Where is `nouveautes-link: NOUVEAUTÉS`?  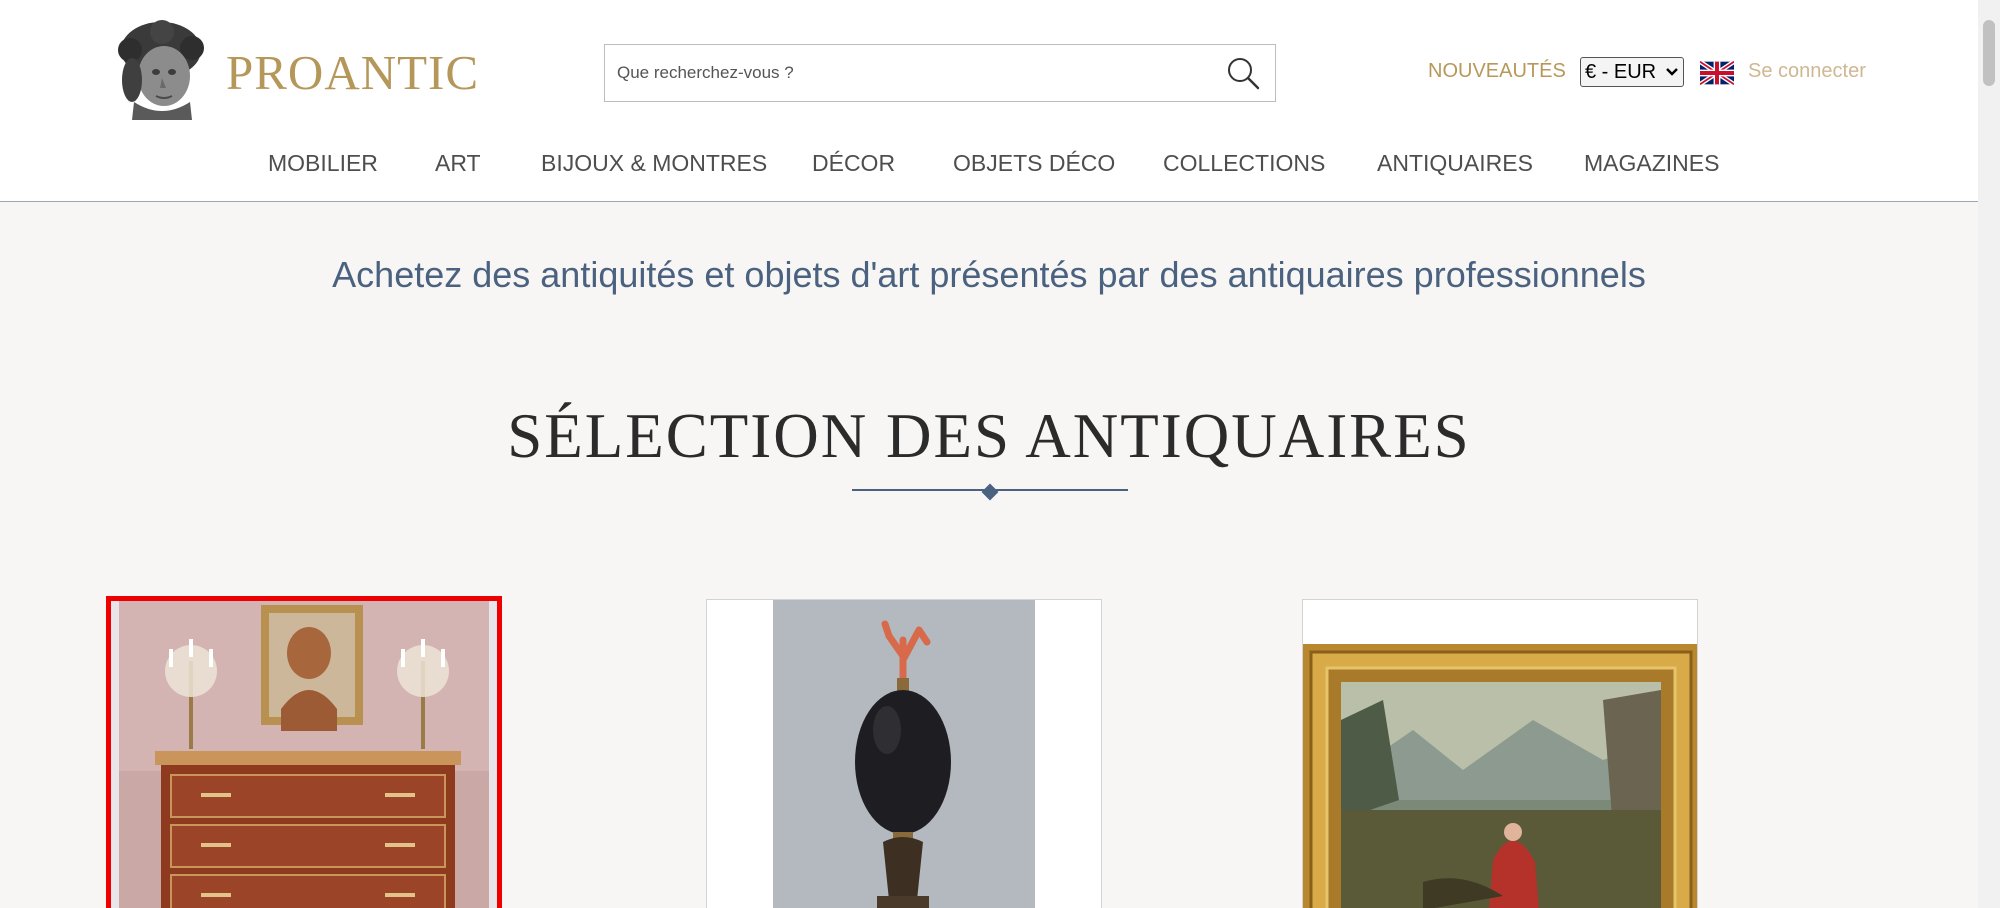
nouveautes-link: NOUVEAUTÉS is located at coordinates (1497, 71).